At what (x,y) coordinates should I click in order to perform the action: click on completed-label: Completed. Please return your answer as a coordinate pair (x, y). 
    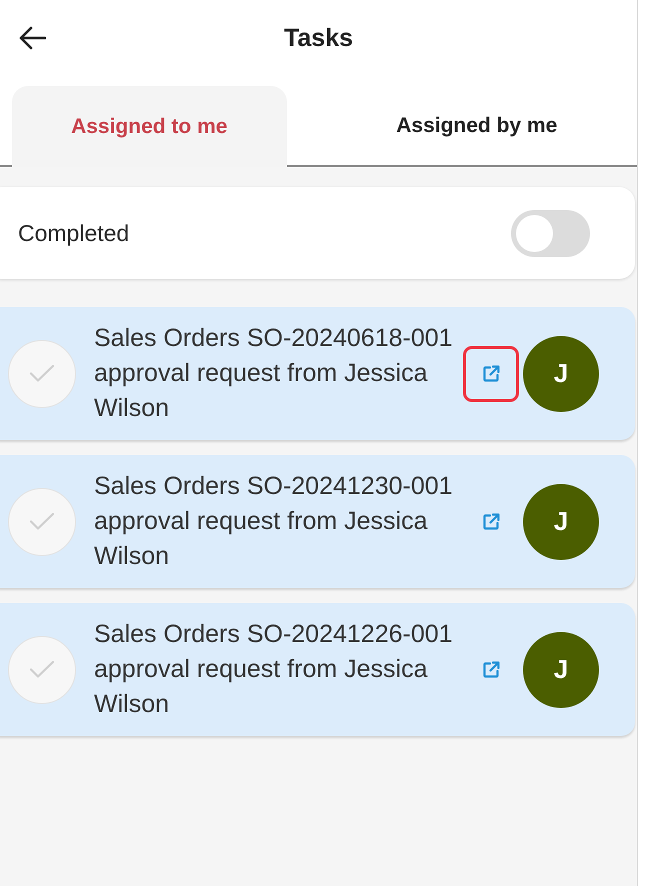
    Looking at the image, I should click on (74, 233).